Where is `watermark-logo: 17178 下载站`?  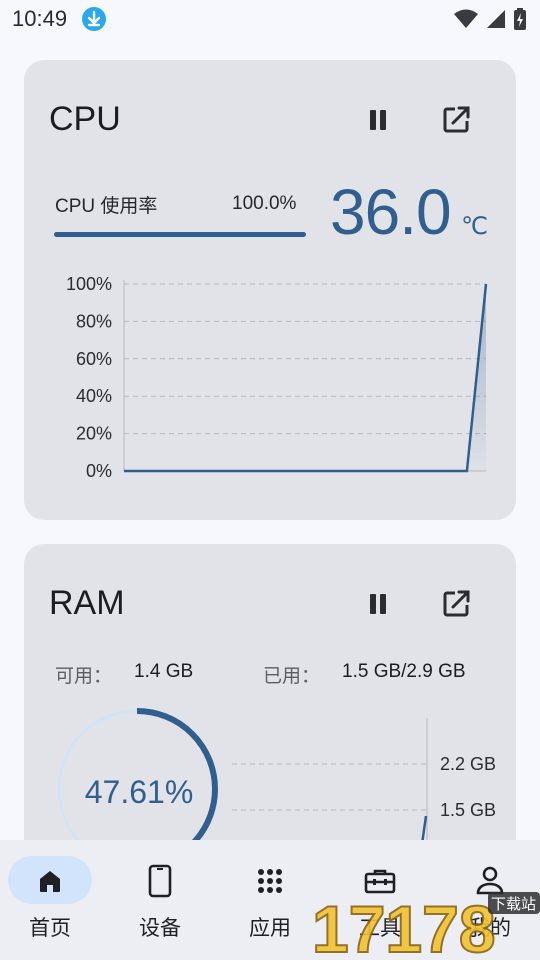
watermark-logo: 17178 下载站 is located at coordinates (425, 925).